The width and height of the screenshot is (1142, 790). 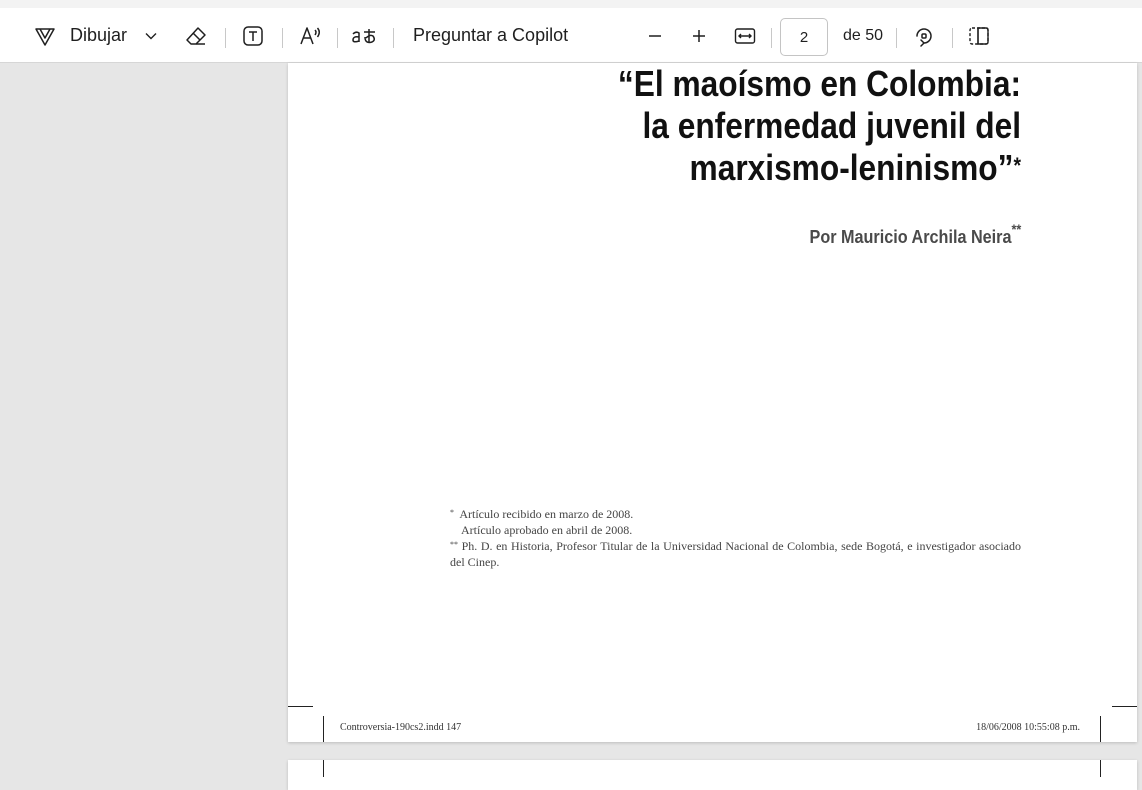 I want to click on page-number-input, so click(x=804, y=37).